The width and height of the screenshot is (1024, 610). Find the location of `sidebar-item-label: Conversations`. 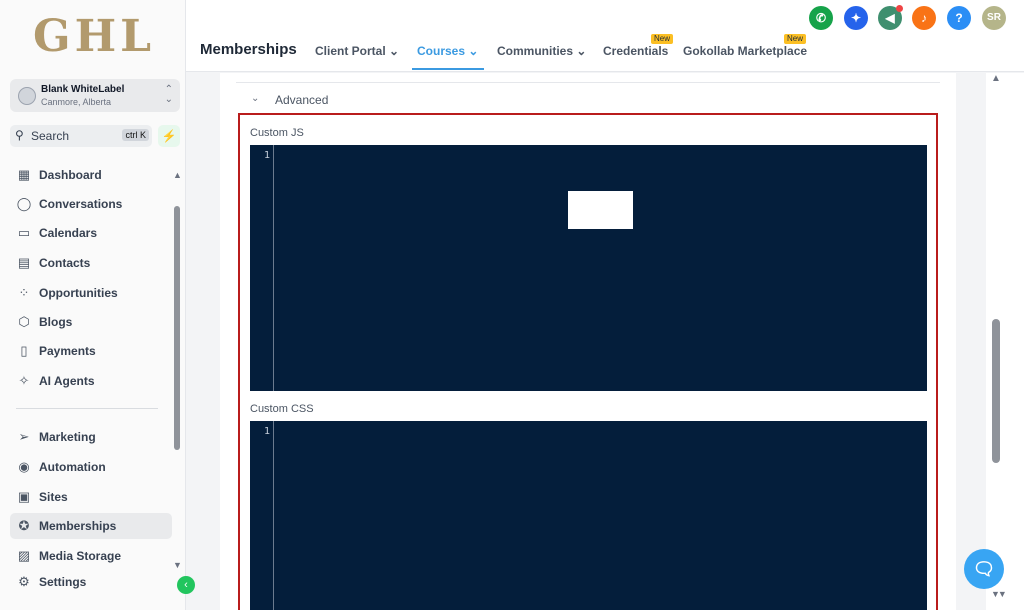

sidebar-item-label: Conversations is located at coordinates (81, 204).